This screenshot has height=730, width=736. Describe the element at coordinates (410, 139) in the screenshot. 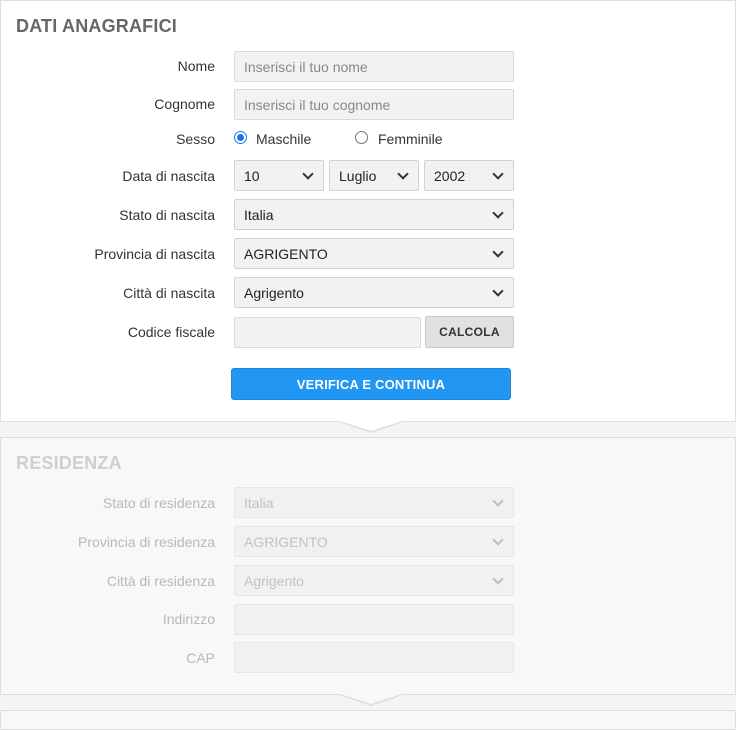

I see `radio-femminile-label: Femminile` at that location.